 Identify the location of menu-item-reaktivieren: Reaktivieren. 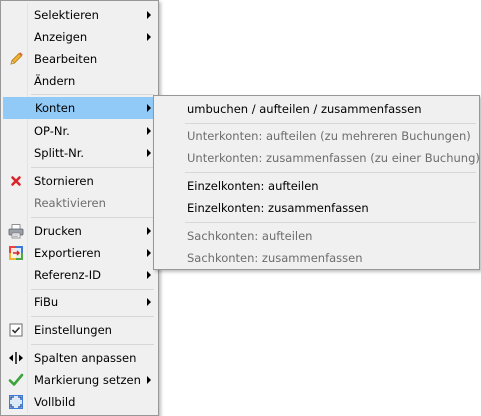
(79, 203).